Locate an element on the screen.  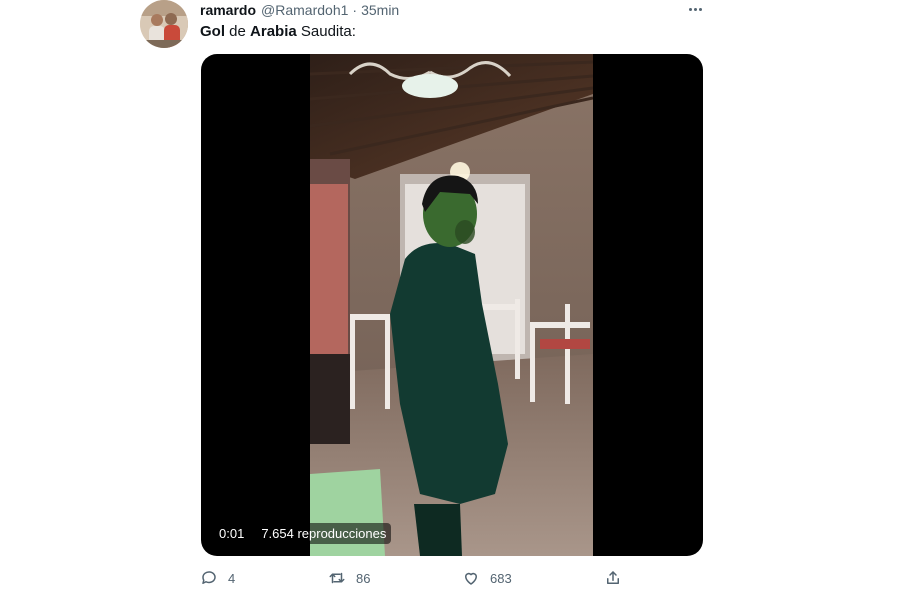
like-count: 683 is located at coordinates (501, 578).